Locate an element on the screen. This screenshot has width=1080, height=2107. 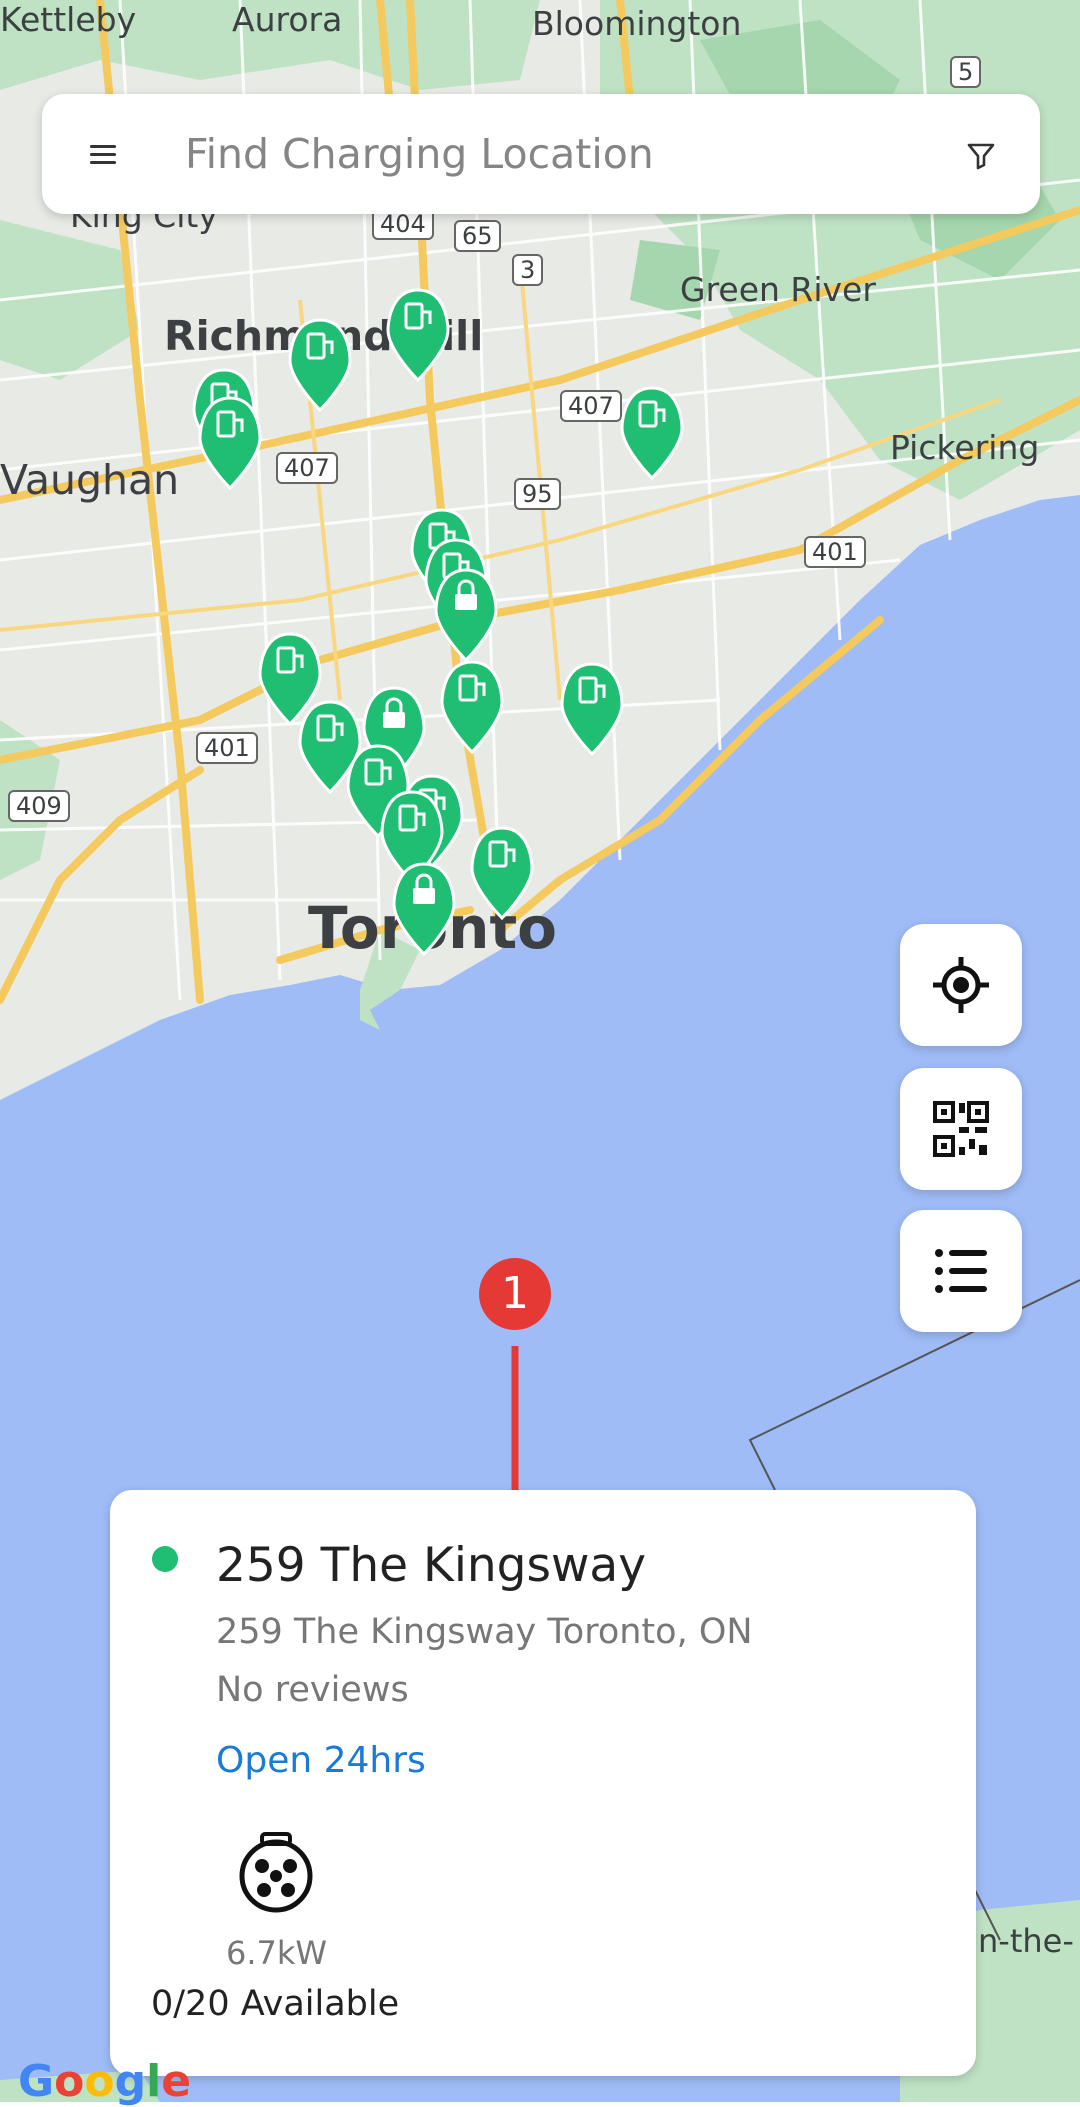
connector-power: 6.7kW is located at coordinates (277, 1953).